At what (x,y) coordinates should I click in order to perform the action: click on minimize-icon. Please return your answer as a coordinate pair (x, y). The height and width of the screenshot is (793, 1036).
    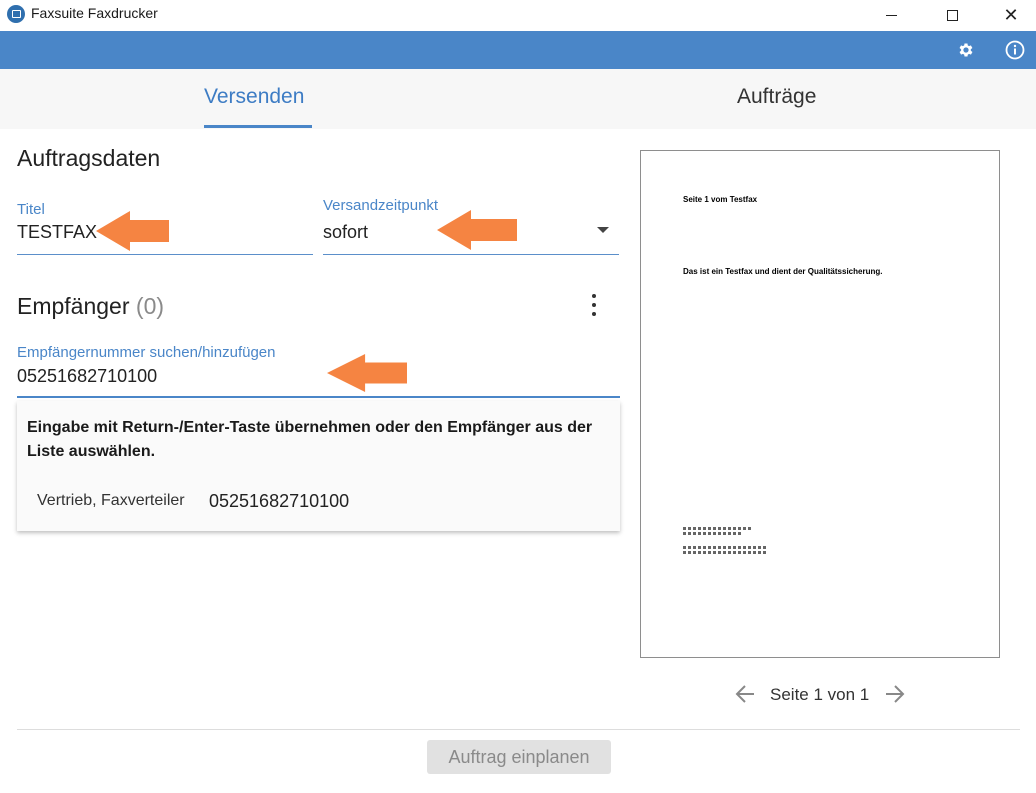
    Looking at the image, I should click on (891, 15).